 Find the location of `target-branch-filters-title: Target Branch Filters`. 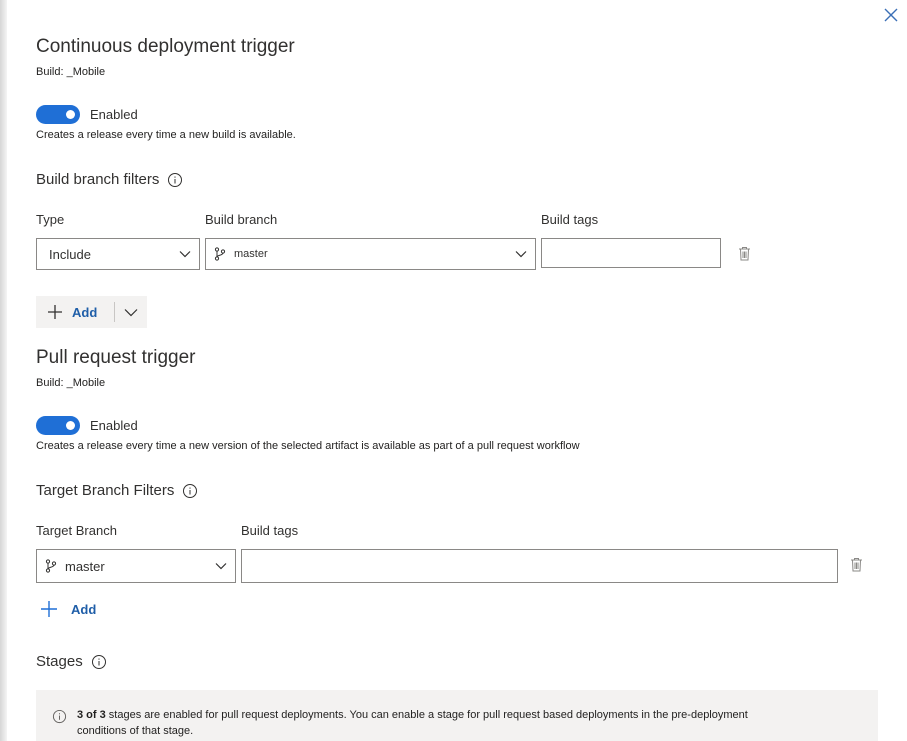

target-branch-filters-title: Target Branch Filters is located at coordinates (105, 490).